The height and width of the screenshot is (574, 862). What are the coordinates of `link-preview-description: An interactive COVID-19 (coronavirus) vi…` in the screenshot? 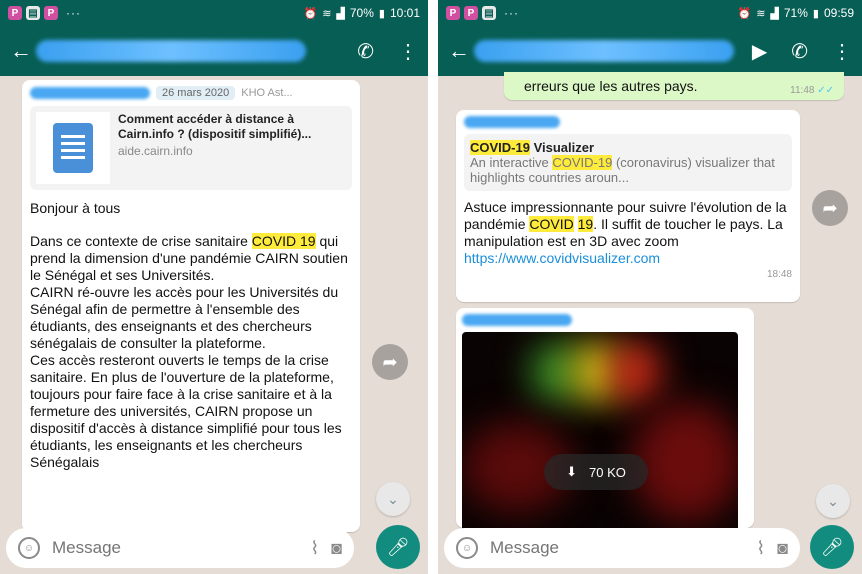 It's located at (622, 170).